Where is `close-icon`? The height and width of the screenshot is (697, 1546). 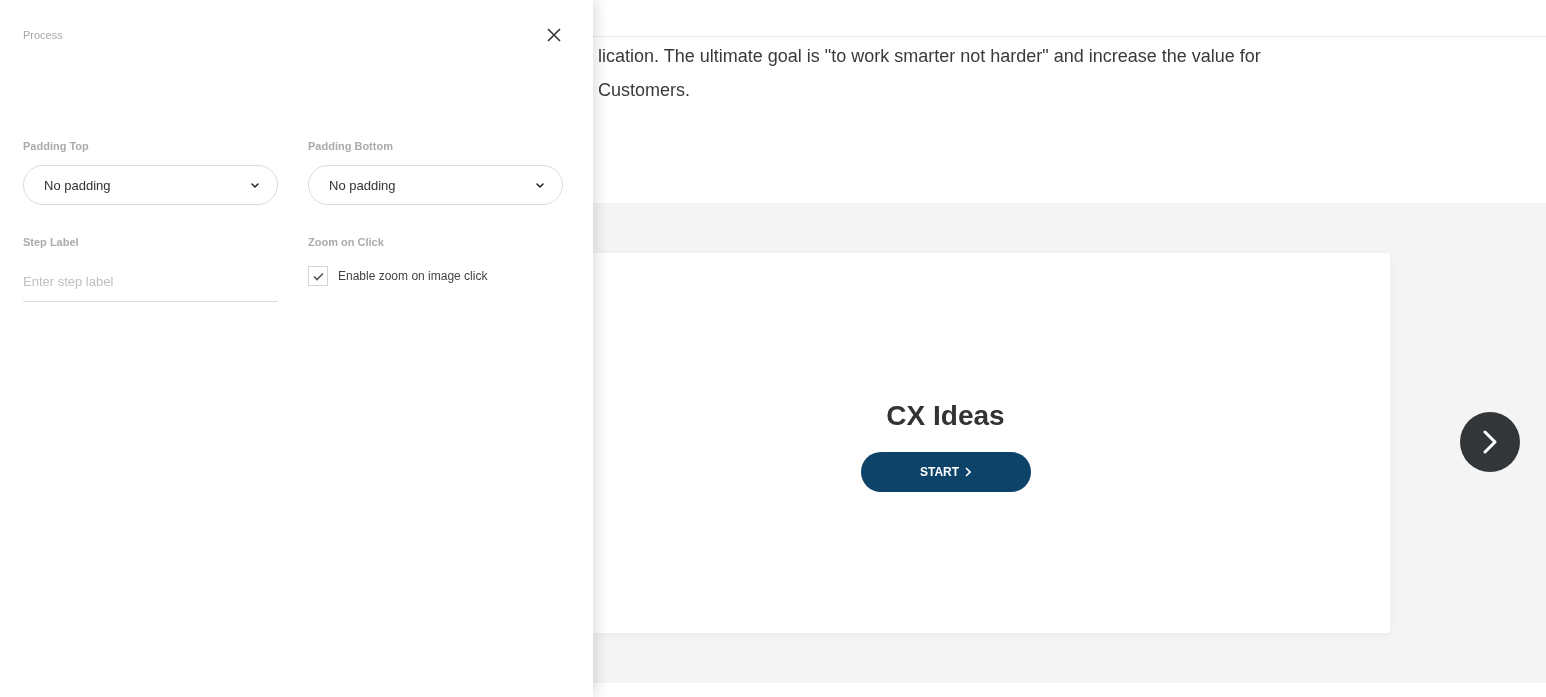 close-icon is located at coordinates (554, 35).